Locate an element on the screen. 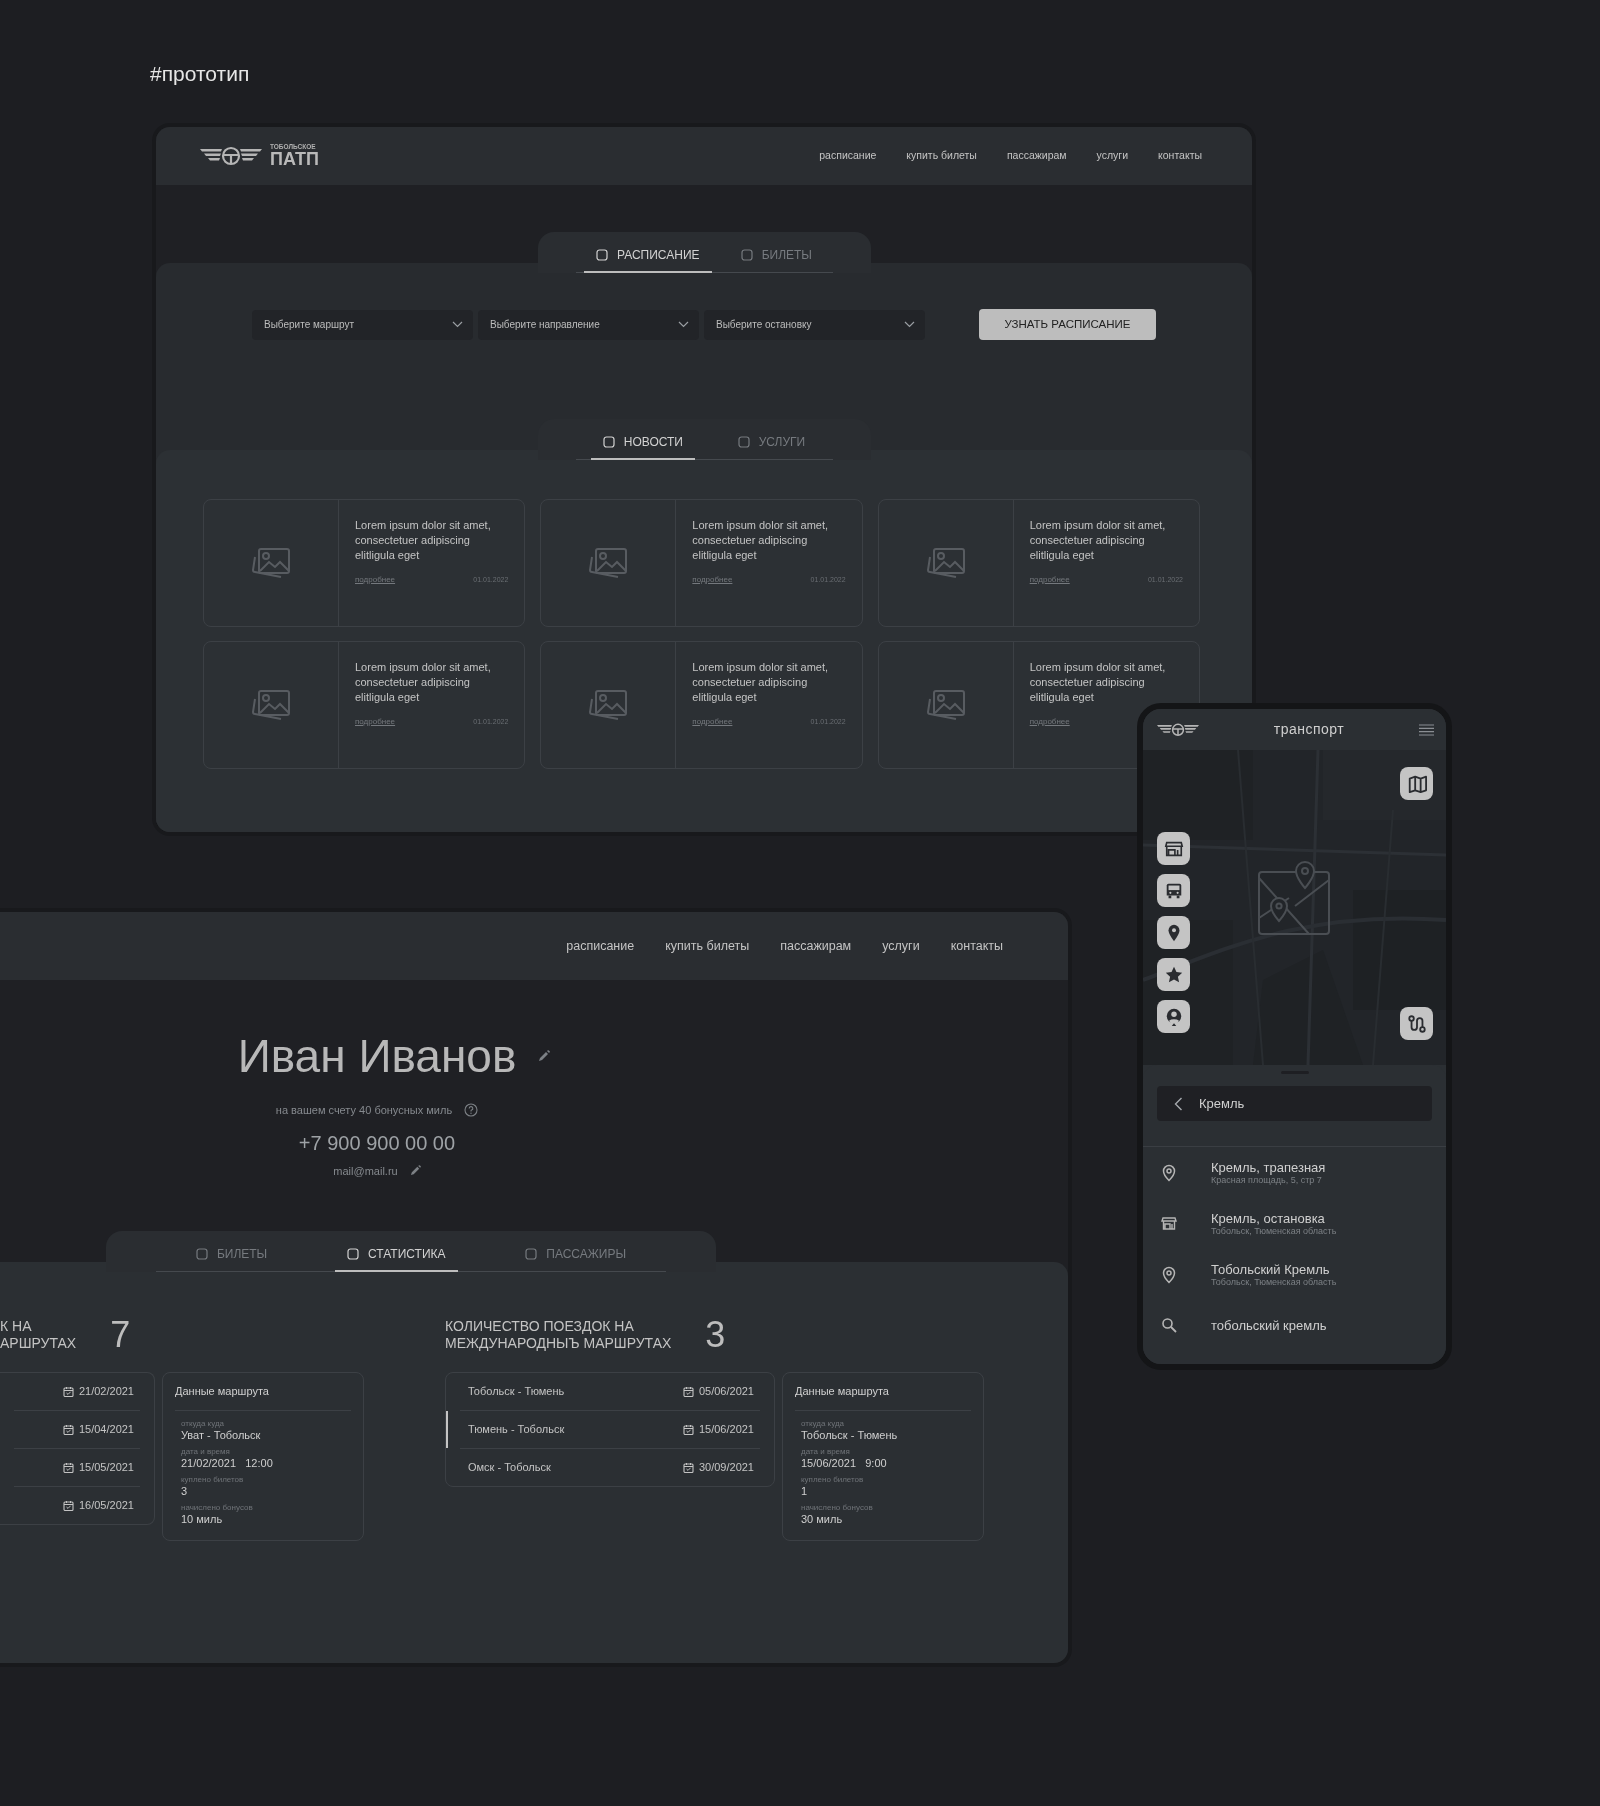 The width and height of the screenshot is (1600, 1806). dropdown: Выберите направление is located at coordinates (588, 324).